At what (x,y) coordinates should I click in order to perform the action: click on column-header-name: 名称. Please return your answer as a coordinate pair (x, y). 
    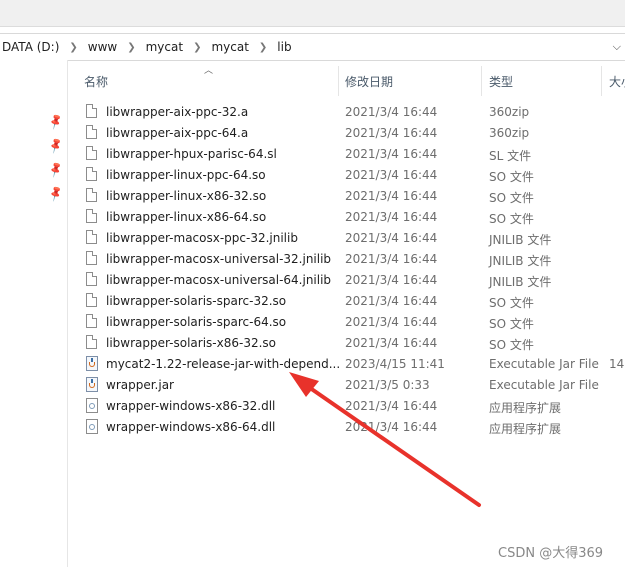
    Looking at the image, I should click on (96, 81).